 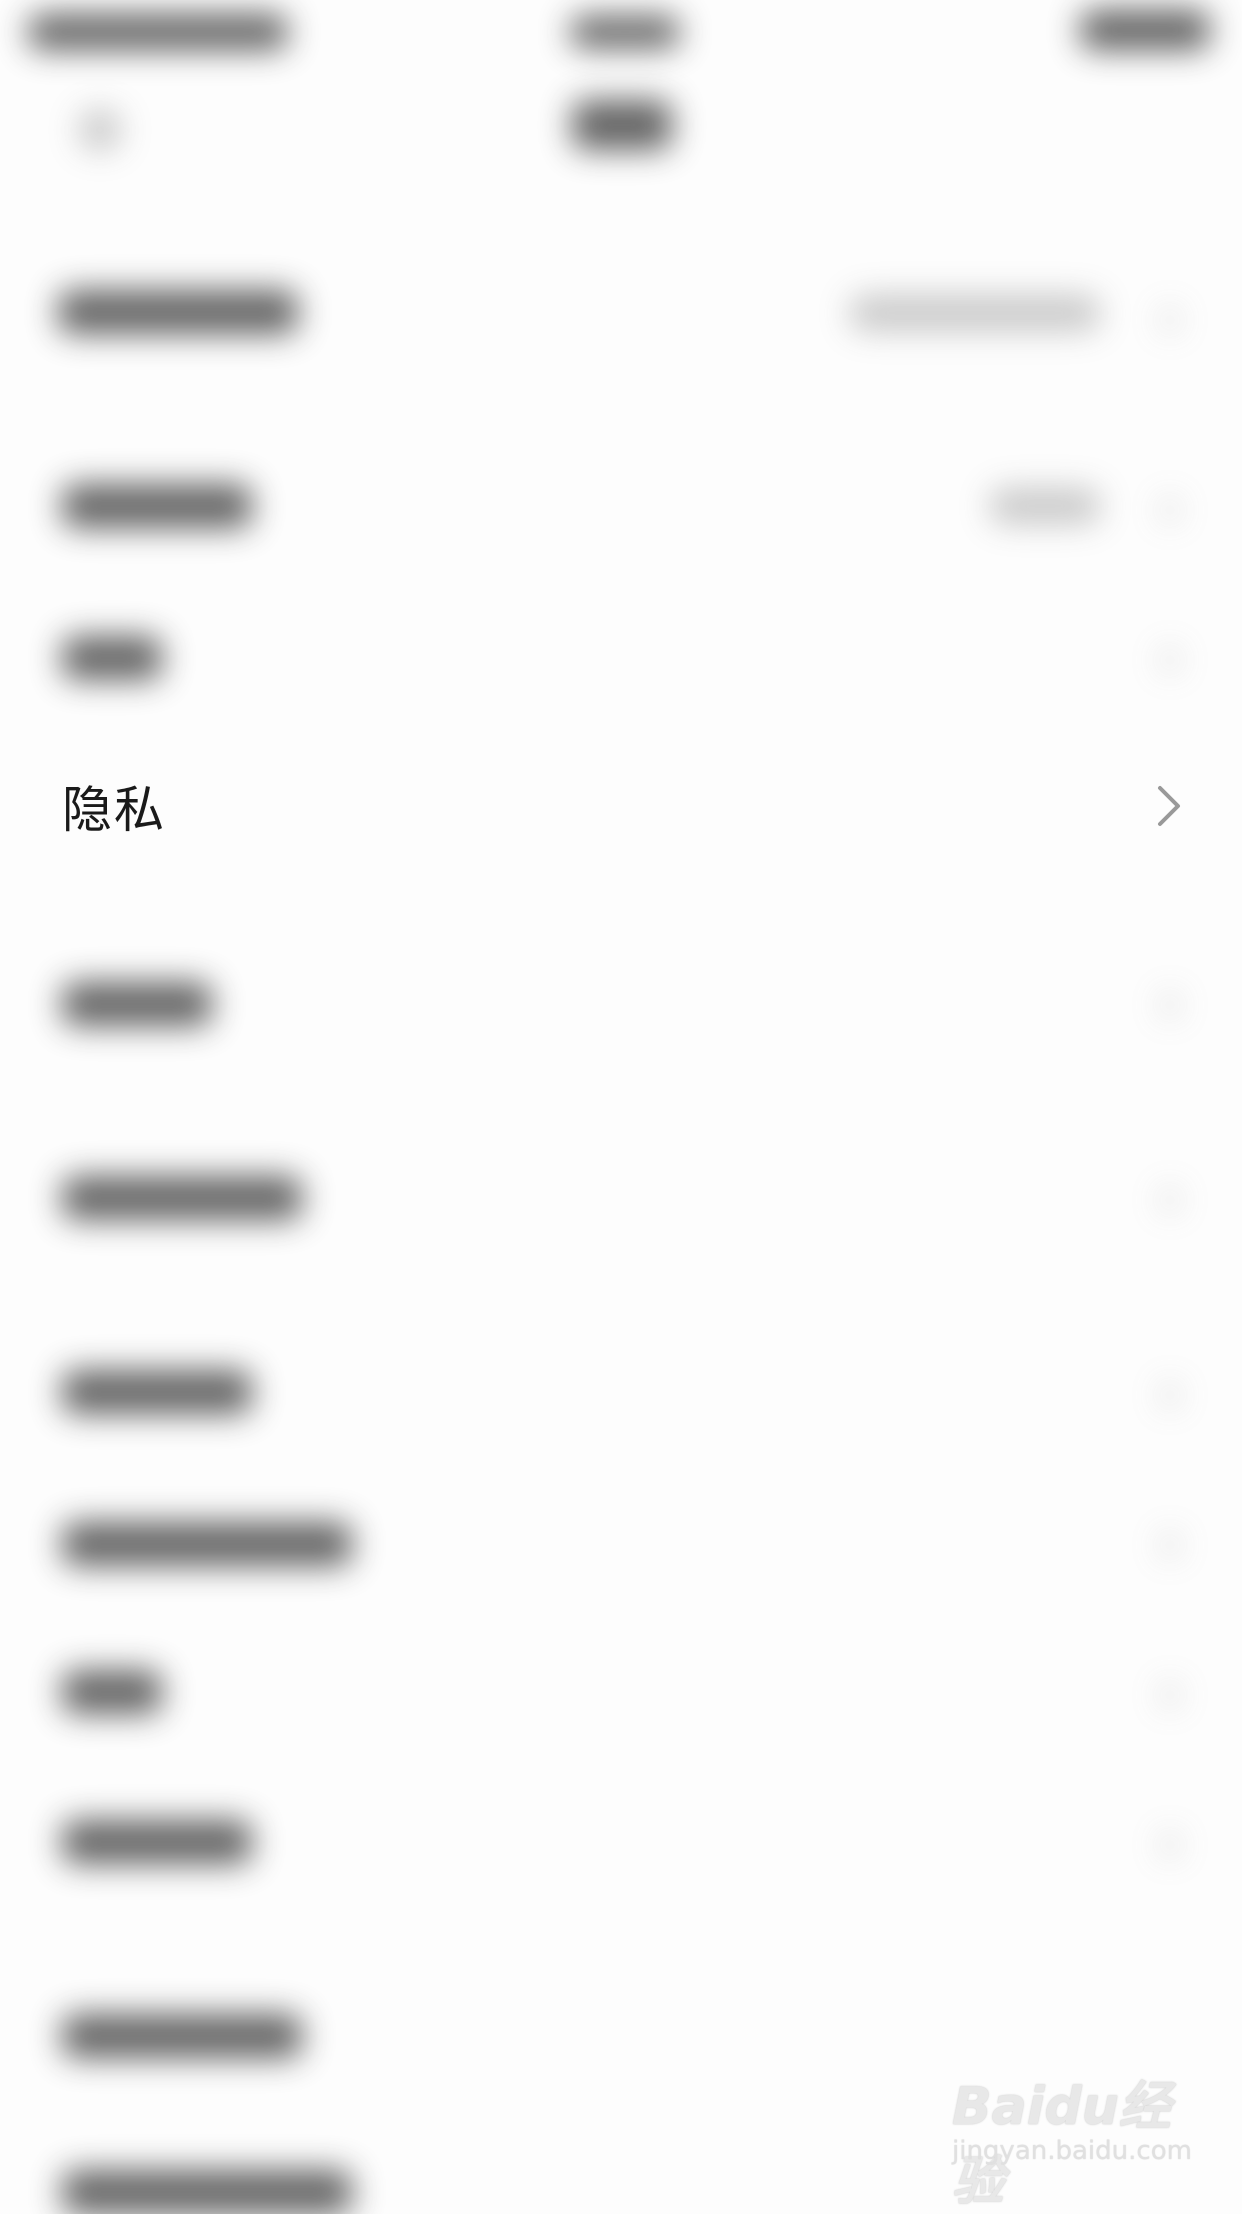 I want to click on settings-item-privacy: 隐私, so click(x=621, y=806).